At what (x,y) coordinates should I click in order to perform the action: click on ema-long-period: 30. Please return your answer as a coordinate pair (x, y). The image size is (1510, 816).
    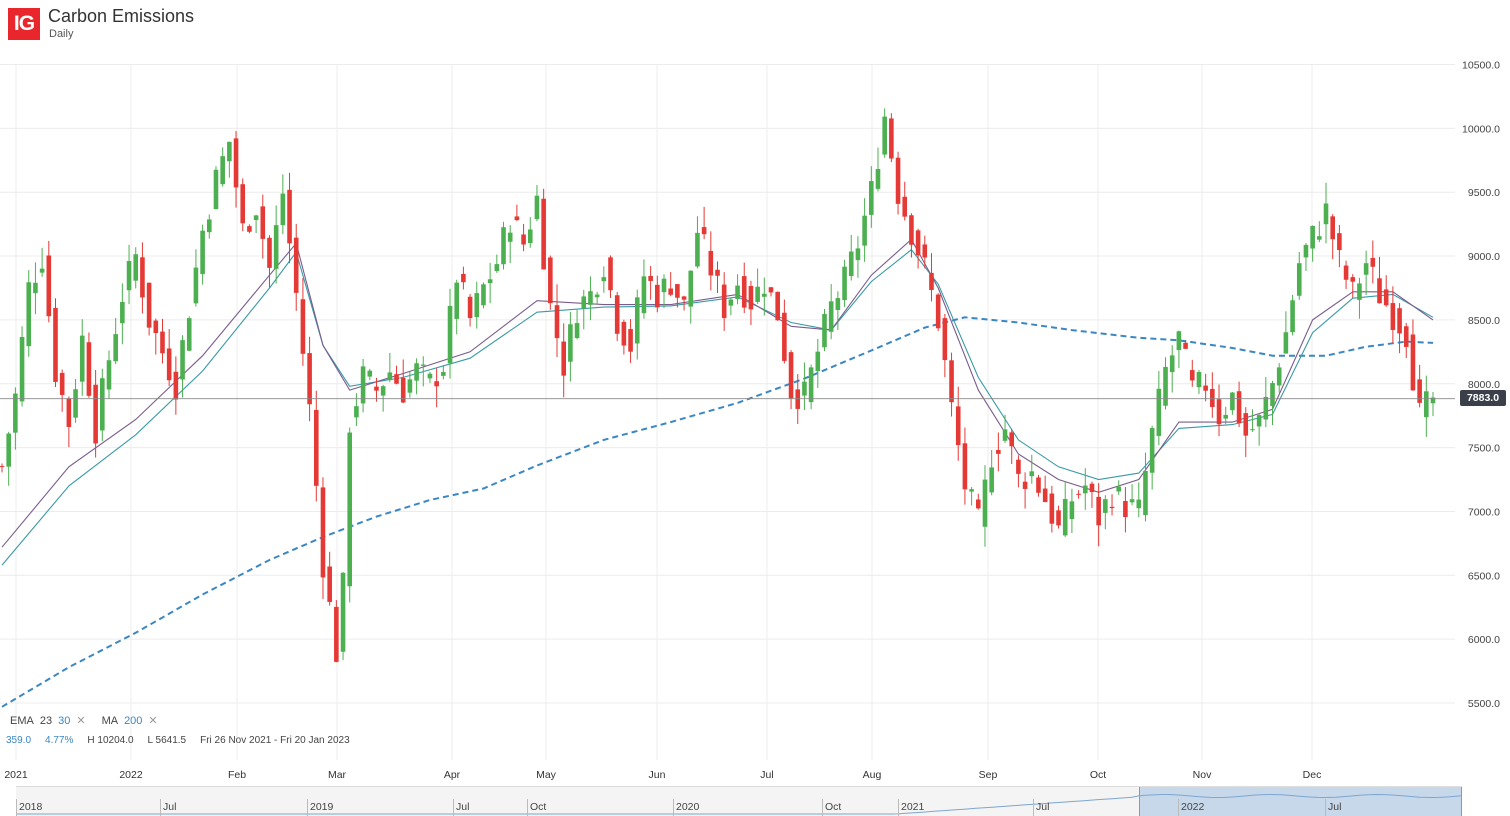
    Looking at the image, I should click on (64, 721).